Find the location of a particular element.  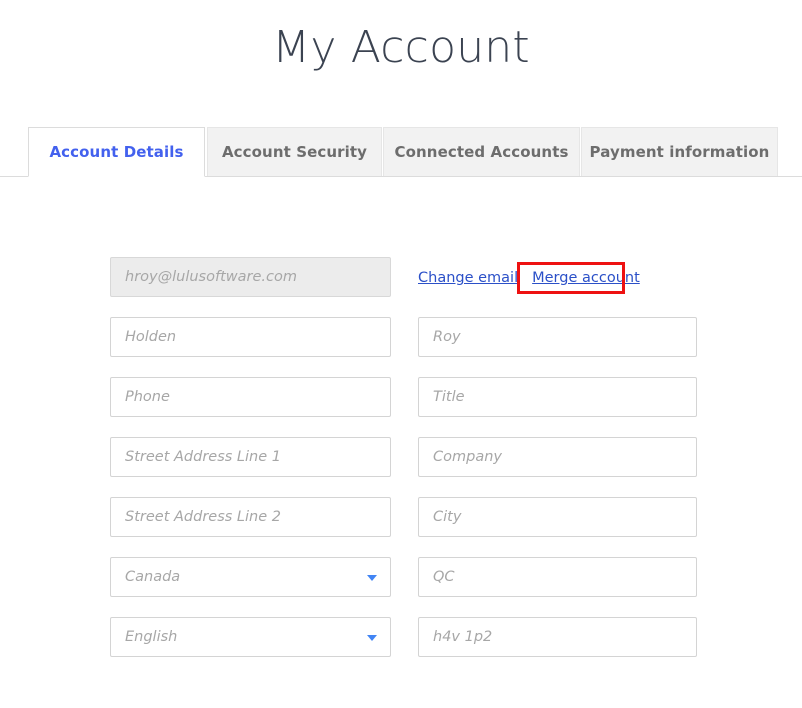

merge-account-link: Merge account is located at coordinates (586, 278).